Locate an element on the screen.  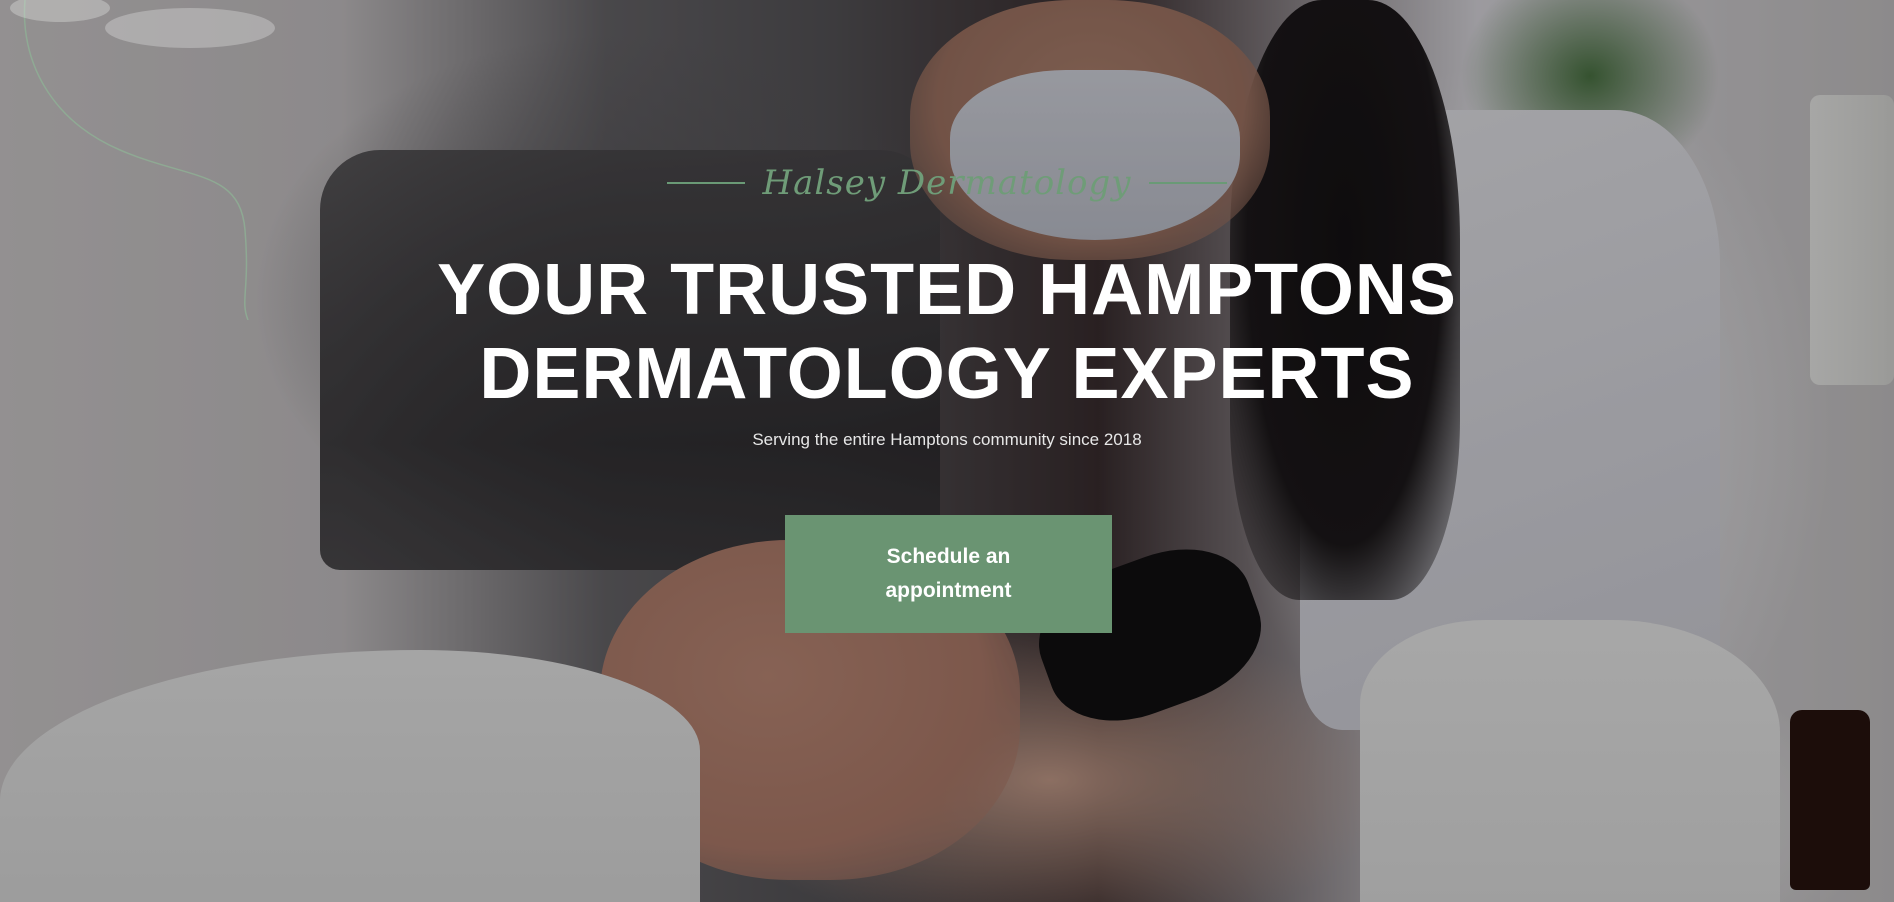
brand-divider-left is located at coordinates (705, 183).